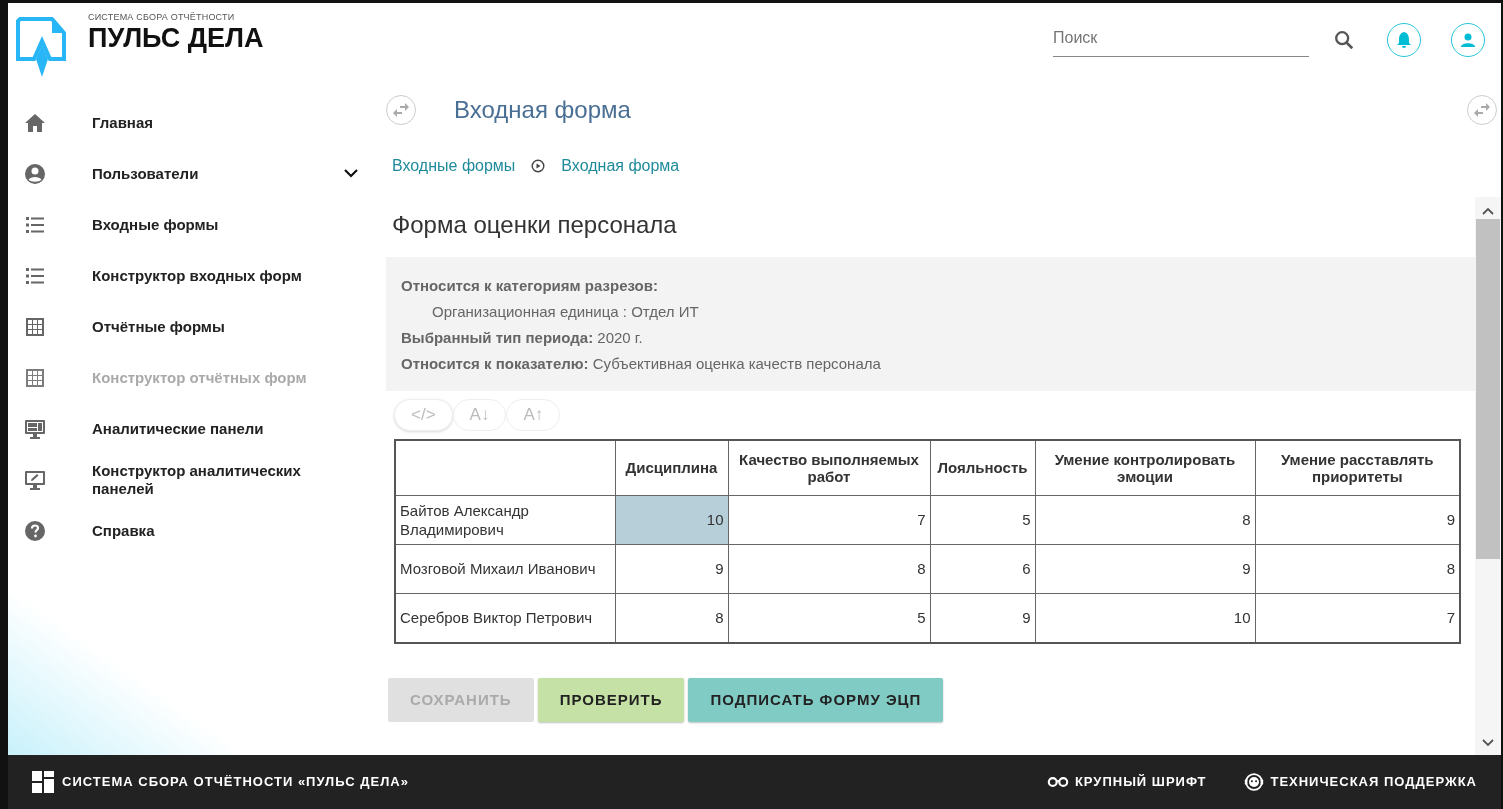  I want to click on info-line: Организационная единица : Отдел ИТ, so click(565, 312).